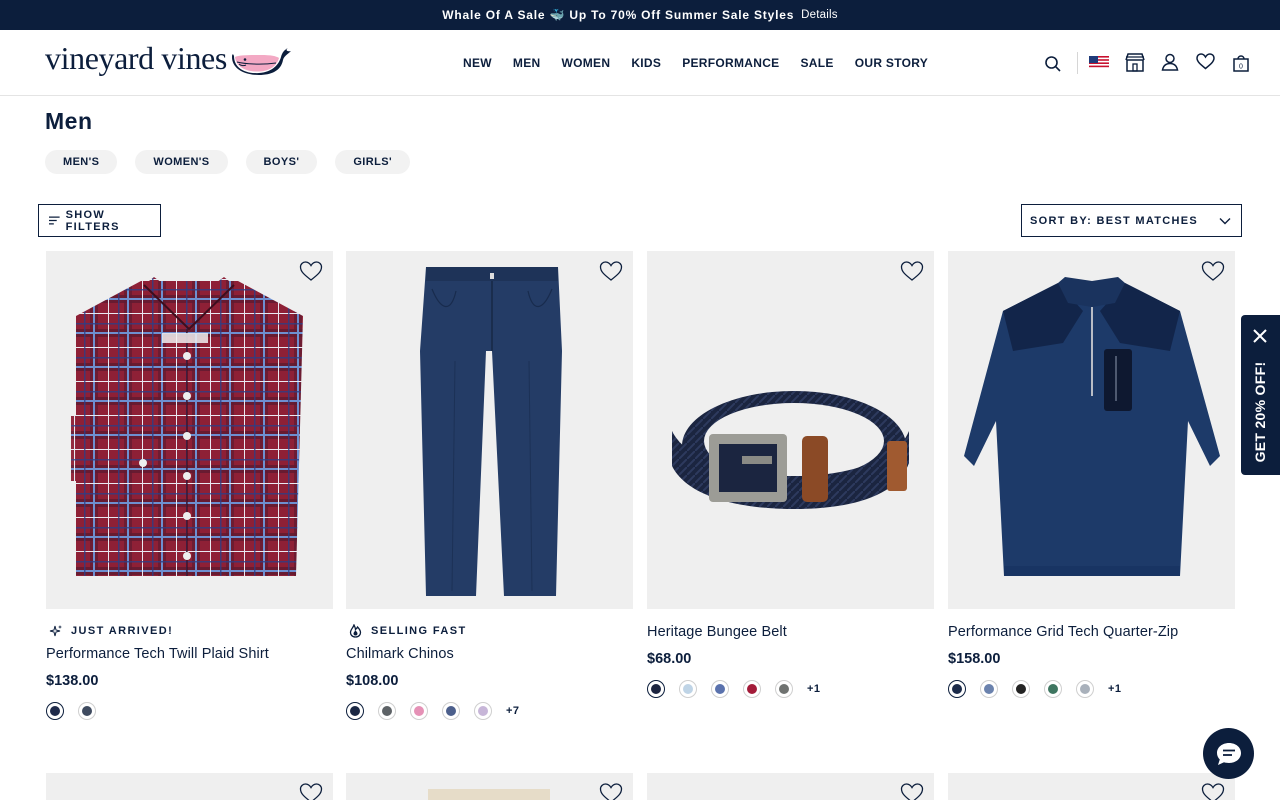 This screenshot has width=1280, height=800. What do you see at coordinates (372, 162) in the screenshot?
I see `chip-girls: GIRLS'` at bounding box center [372, 162].